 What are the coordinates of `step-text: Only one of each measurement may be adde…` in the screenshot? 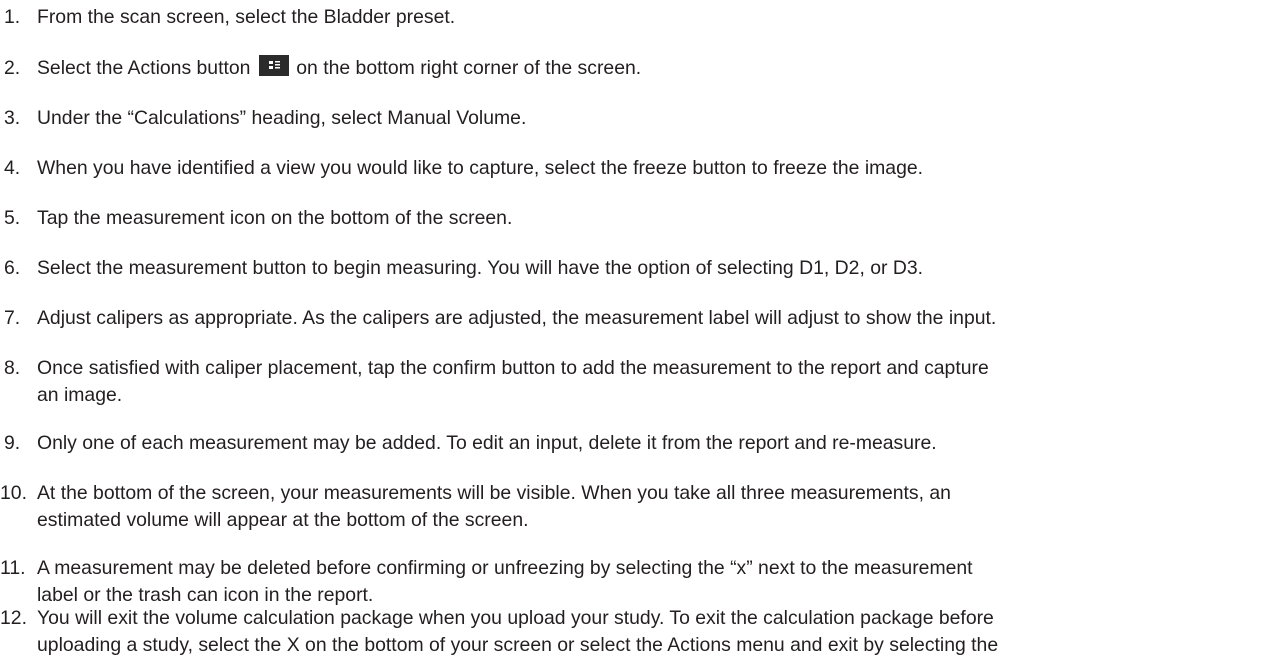 It's located at (487, 443).